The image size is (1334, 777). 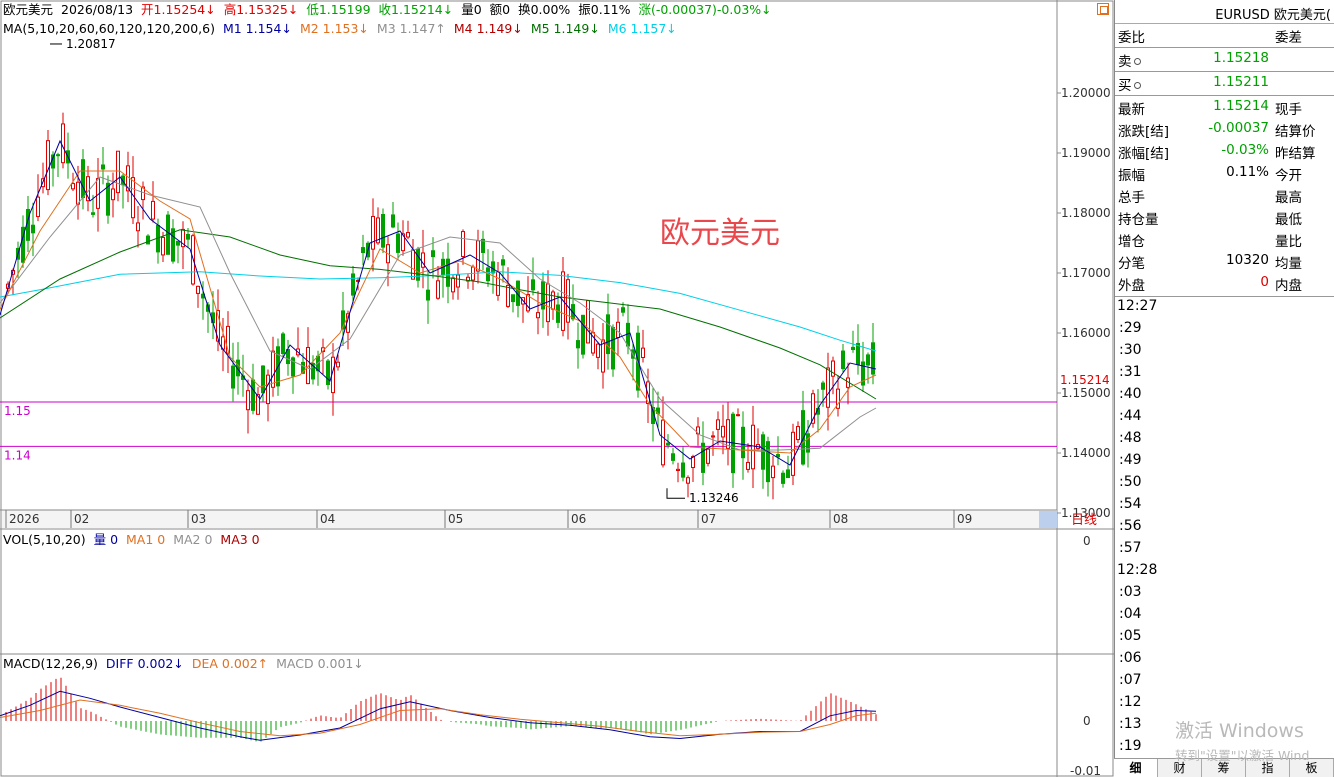 What do you see at coordinates (1086, 93) in the screenshot?
I see `price-axis-label: 1.20000` at bounding box center [1086, 93].